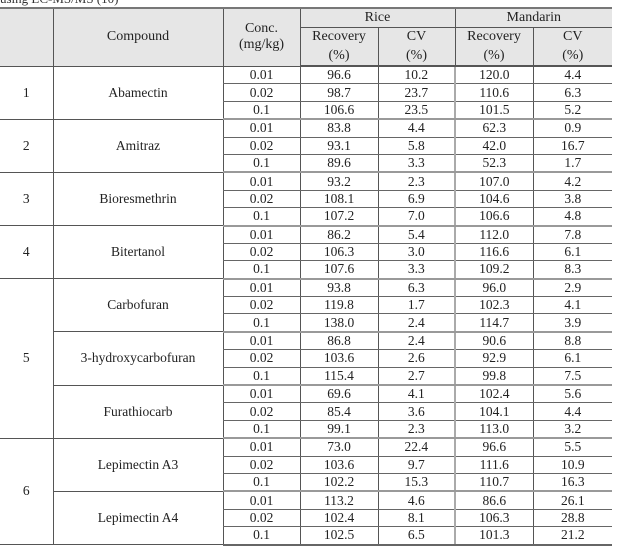 The image size is (620, 546). I want to click on mandarin-recovery-cell: 96.0, so click(493, 288).